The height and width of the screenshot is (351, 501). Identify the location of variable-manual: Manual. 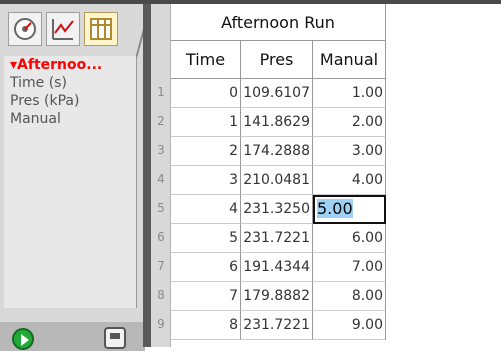
(70, 119).